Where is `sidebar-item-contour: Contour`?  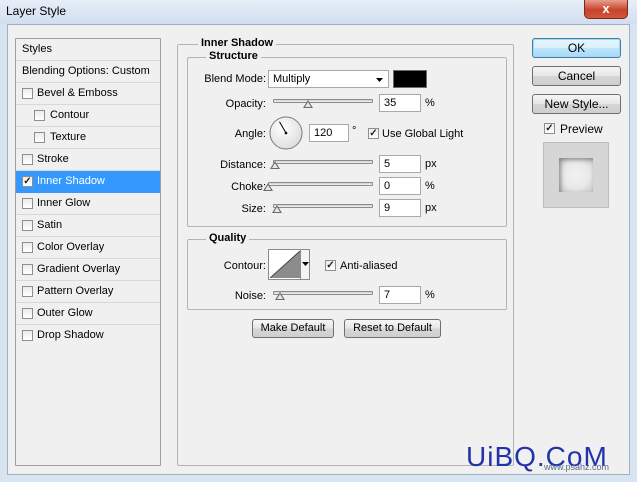
sidebar-item-contour: Contour is located at coordinates (88, 116).